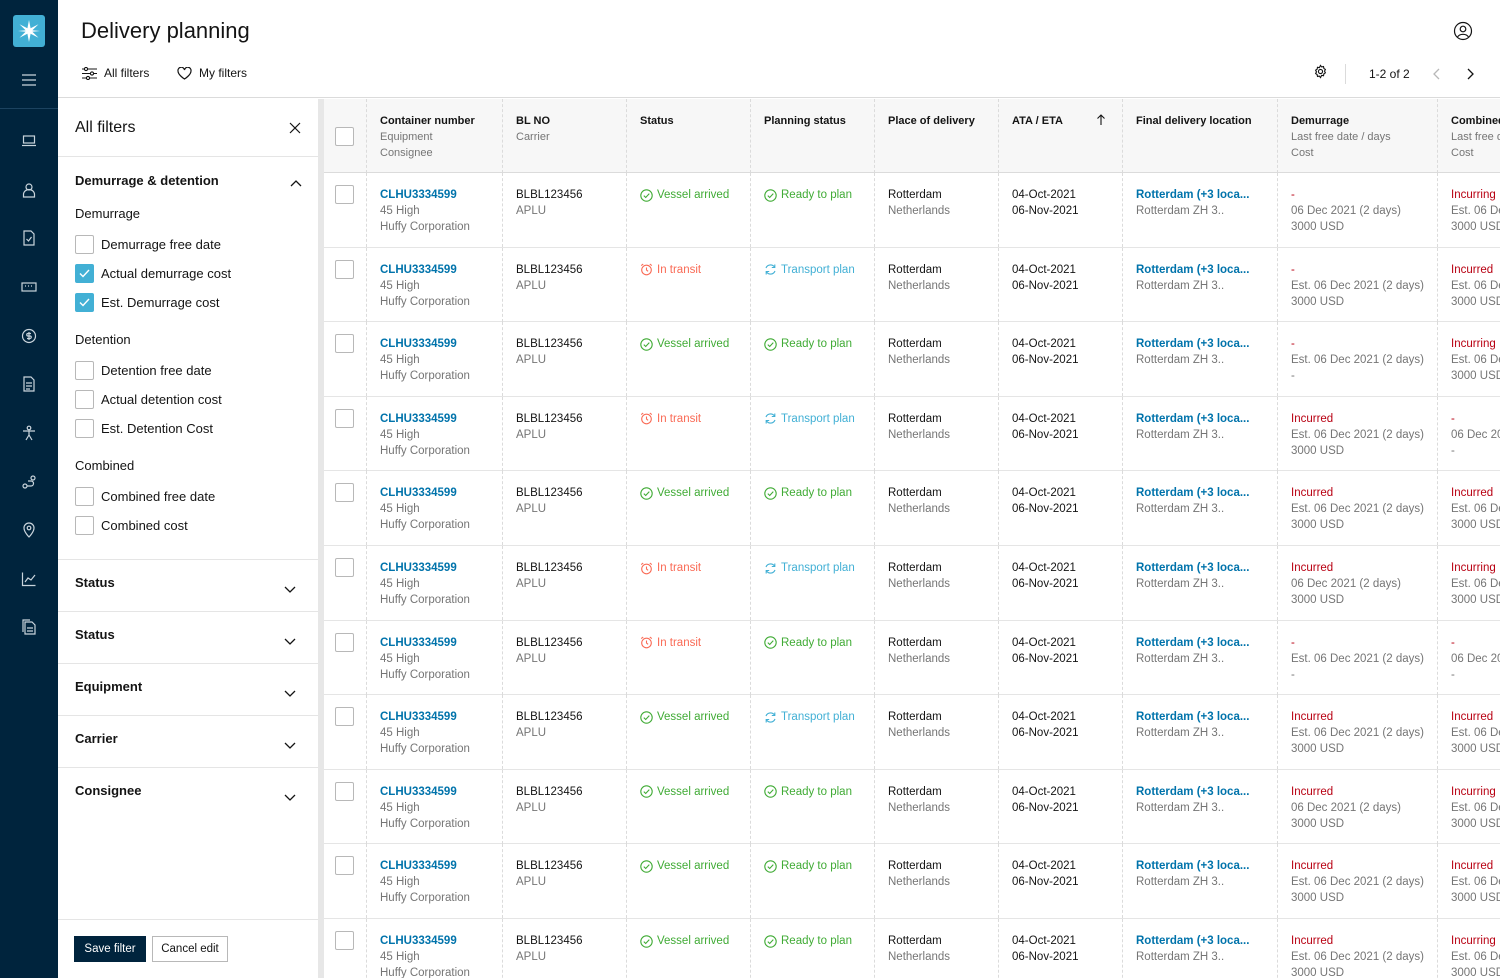 The image size is (1500, 978). What do you see at coordinates (1101, 122) in the screenshot?
I see `sort-arrow-up-icon` at bounding box center [1101, 122].